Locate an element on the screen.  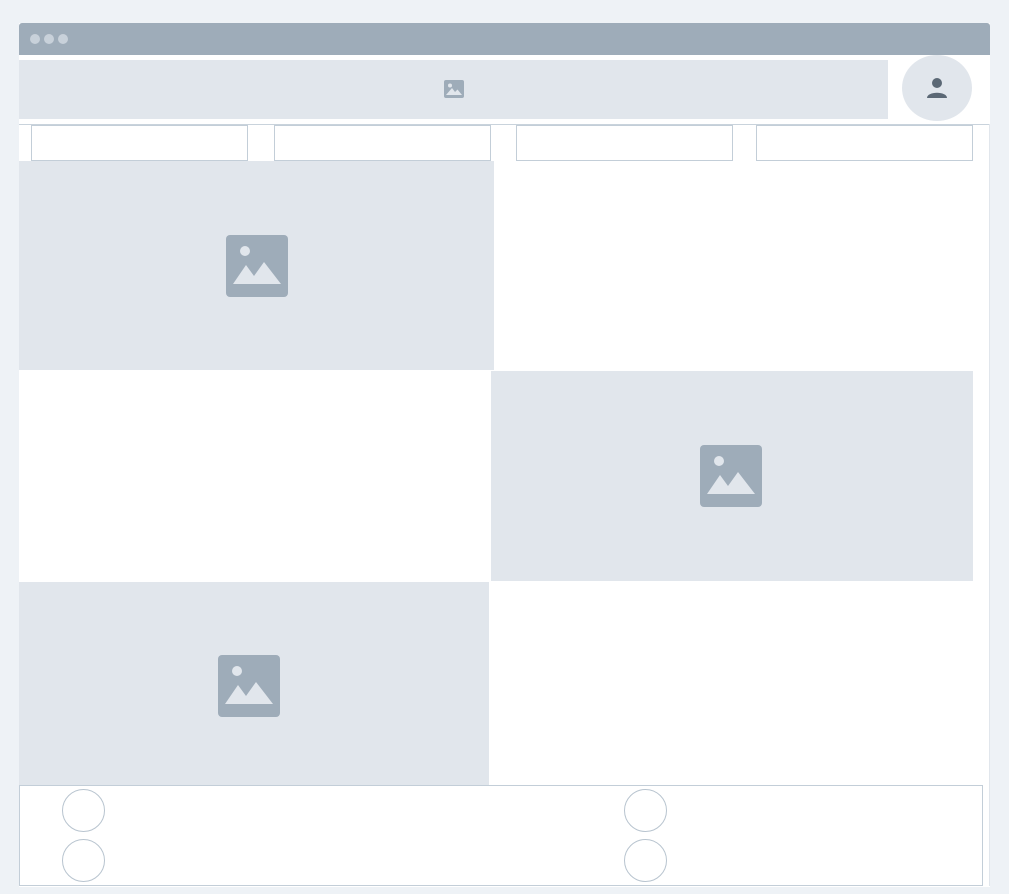
user-icon is located at coordinates (937, 88).